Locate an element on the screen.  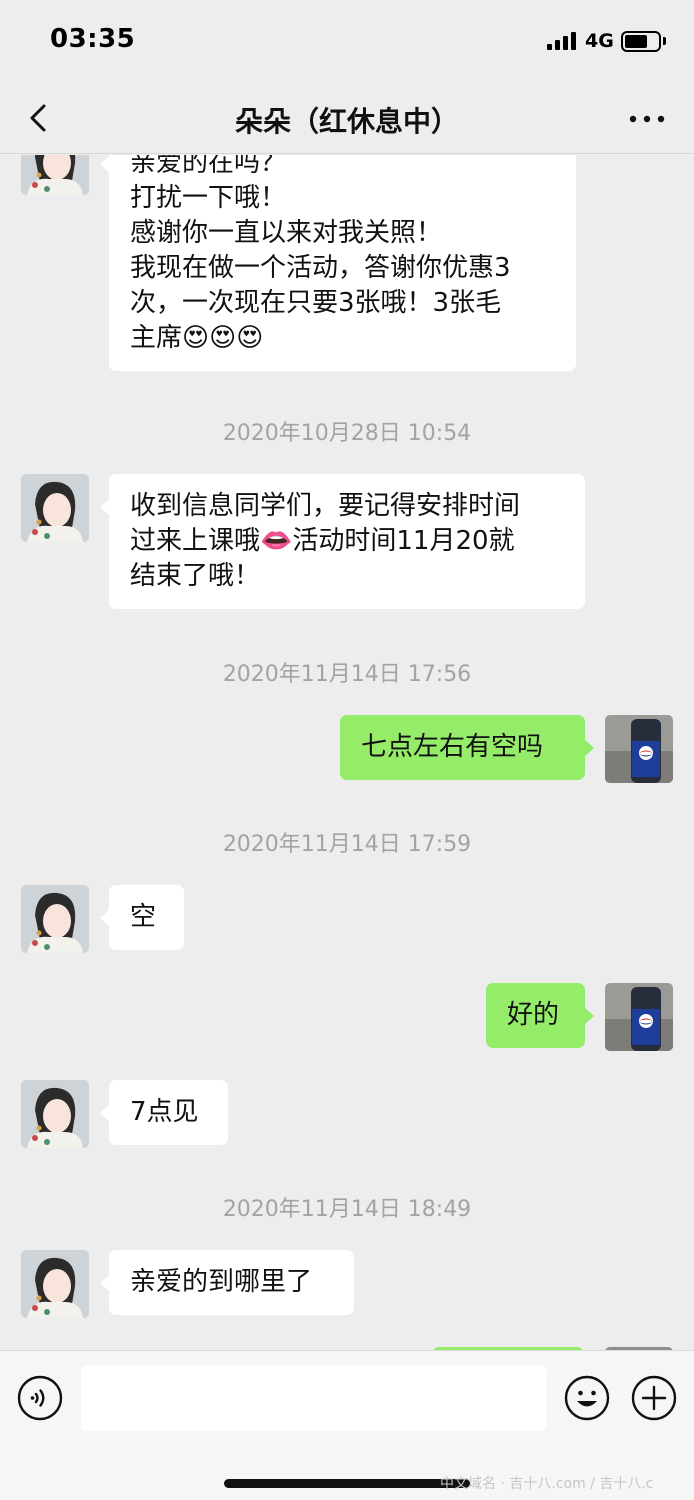
message-bubble-incoming: 收到信息同学们，要记得安排时间 过来上课哦👄活动时间11月20就 结束了哦！ is located at coordinates (342, 541).